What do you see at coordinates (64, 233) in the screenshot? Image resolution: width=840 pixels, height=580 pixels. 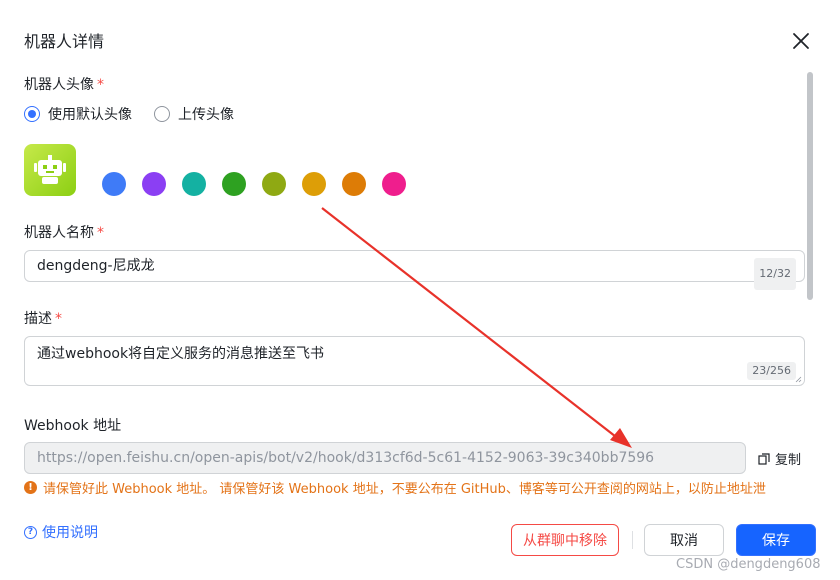 I see `name-label: 机器人名称 *` at bounding box center [64, 233].